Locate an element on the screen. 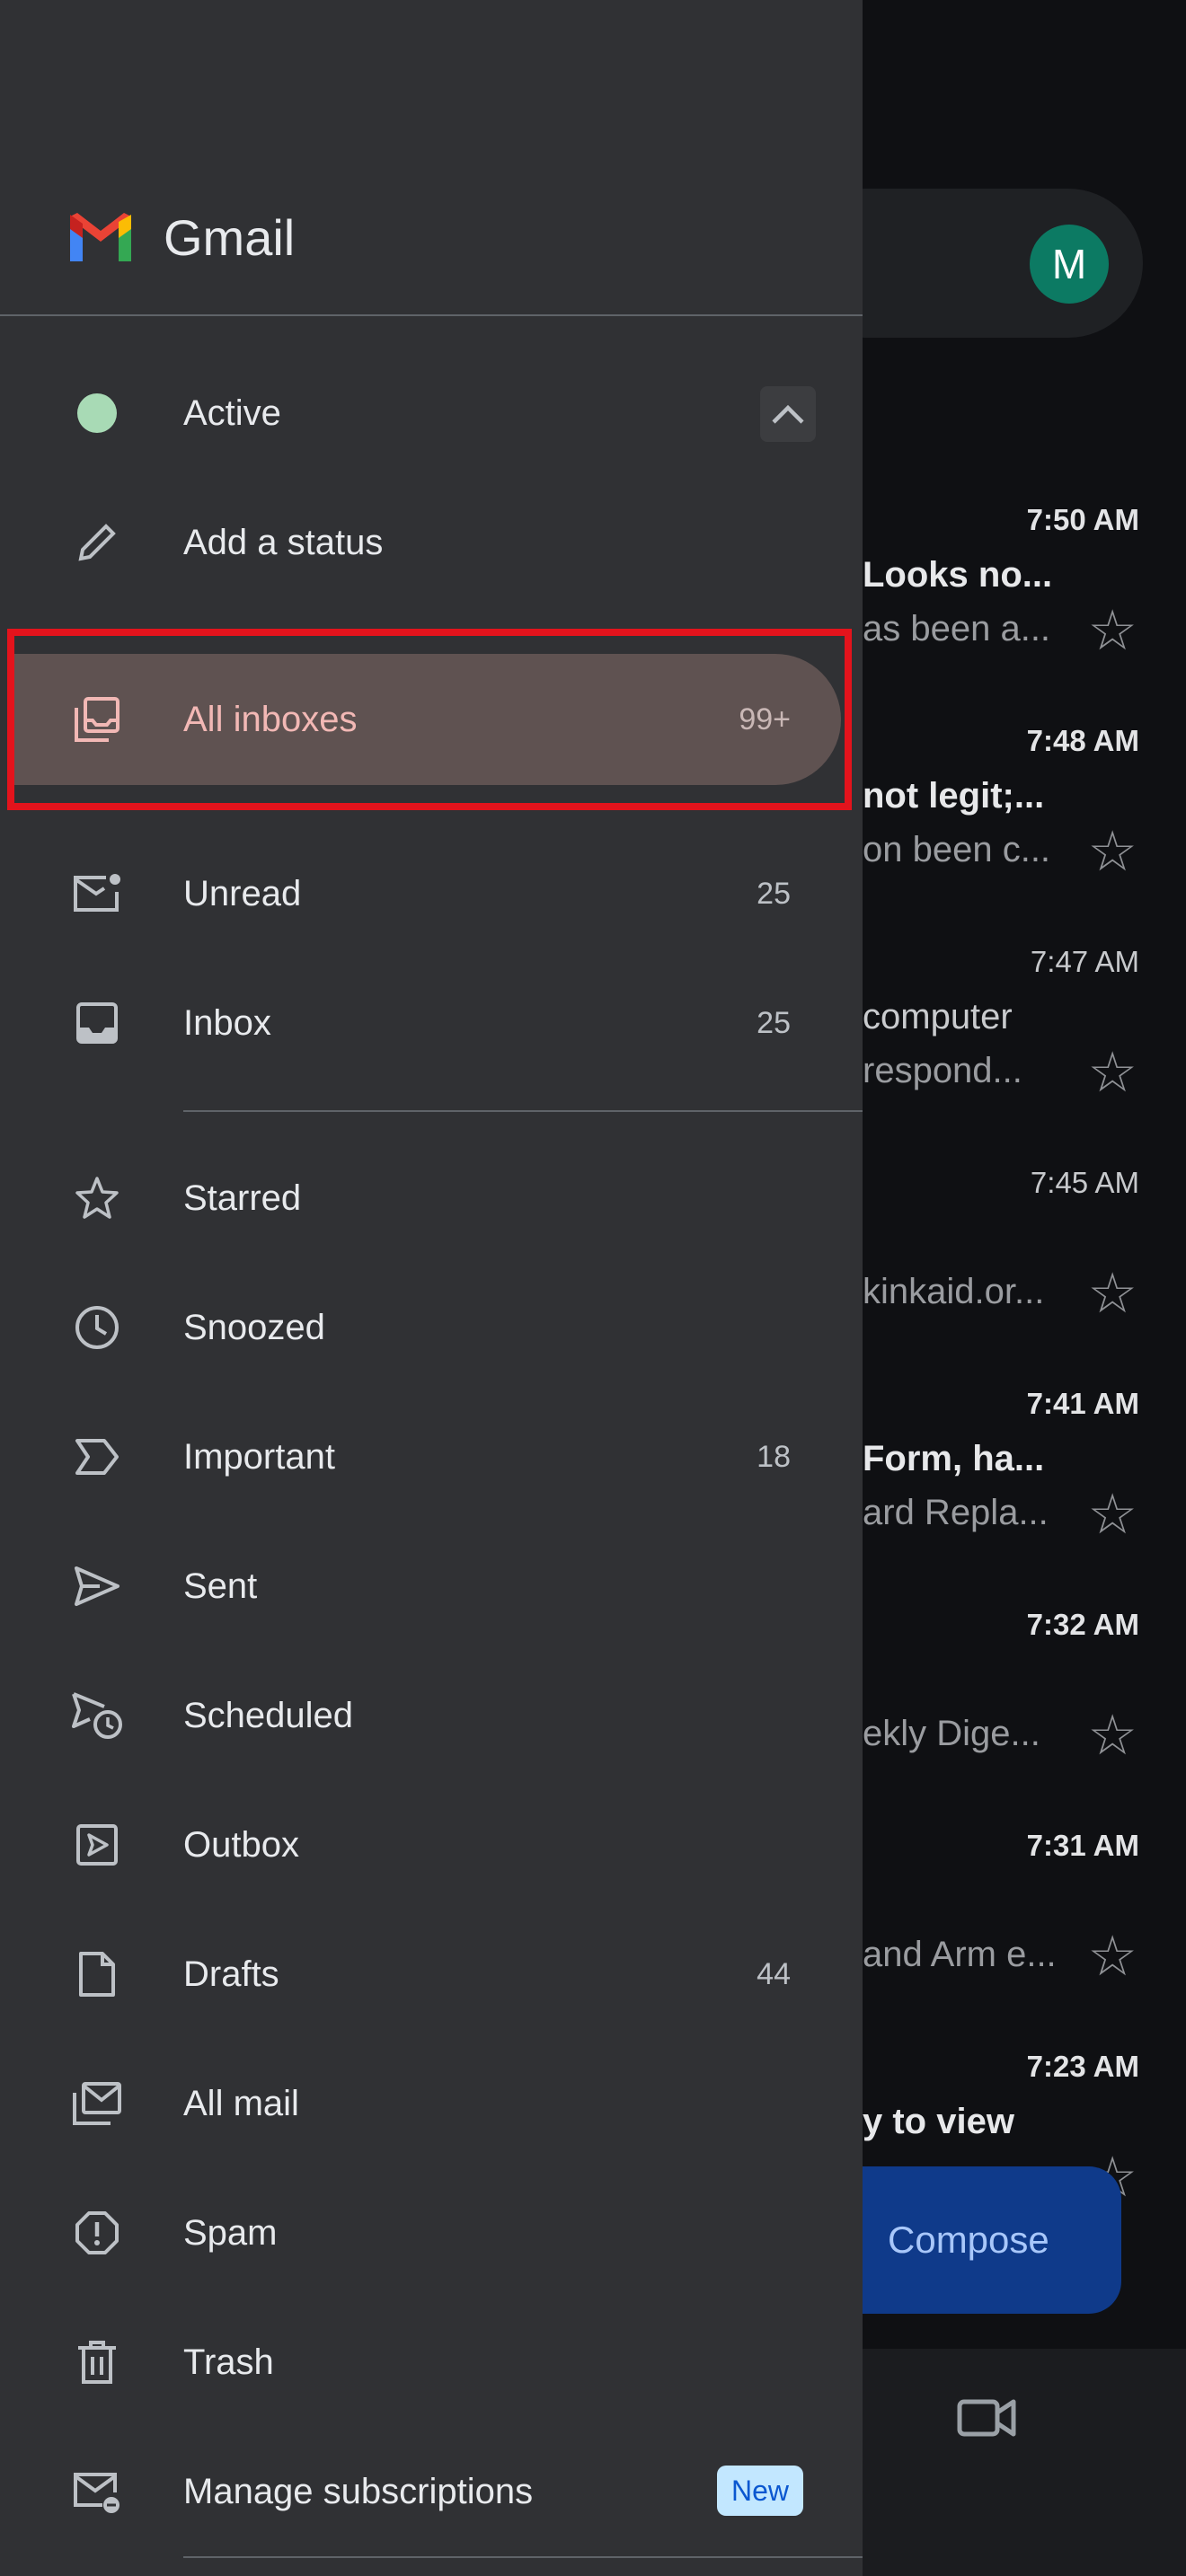 This screenshot has height=2576, width=1186. add-status-label: Add a status is located at coordinates (283, 542).